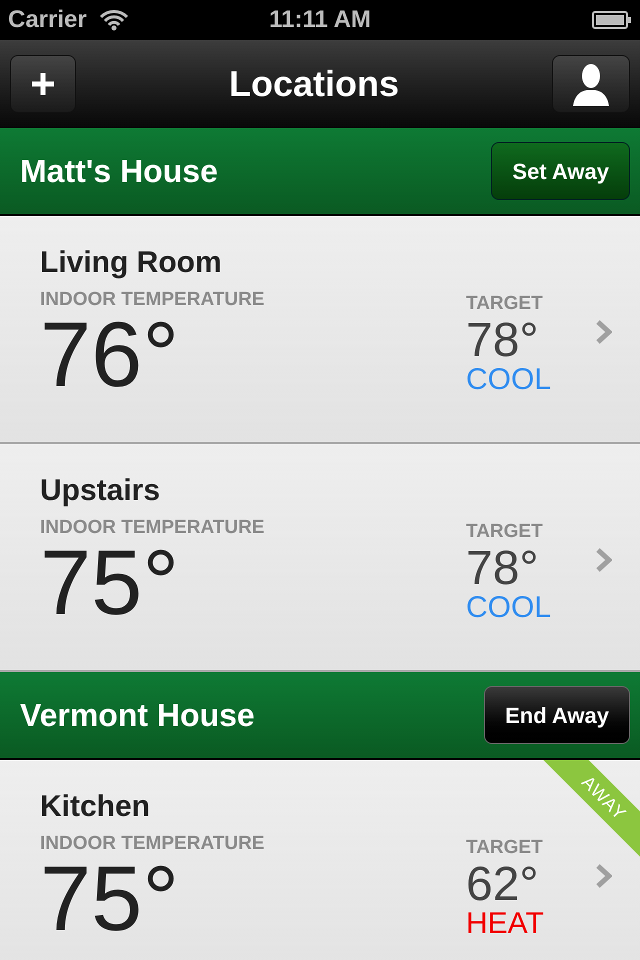  Describe the element at coordinates (101, 491) in the screenshot. I see `room-name: Upstairs` at that location.